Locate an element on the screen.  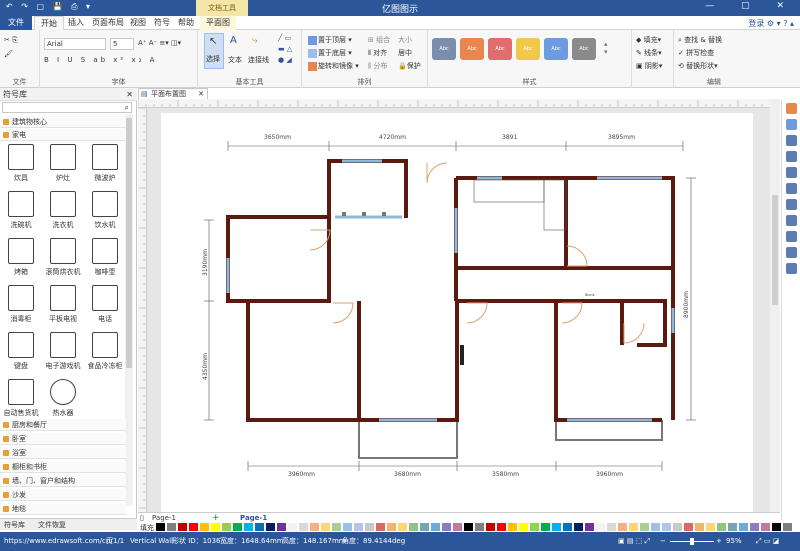
format-painter-icon: 🖌 is located at coordinates (8, 54).